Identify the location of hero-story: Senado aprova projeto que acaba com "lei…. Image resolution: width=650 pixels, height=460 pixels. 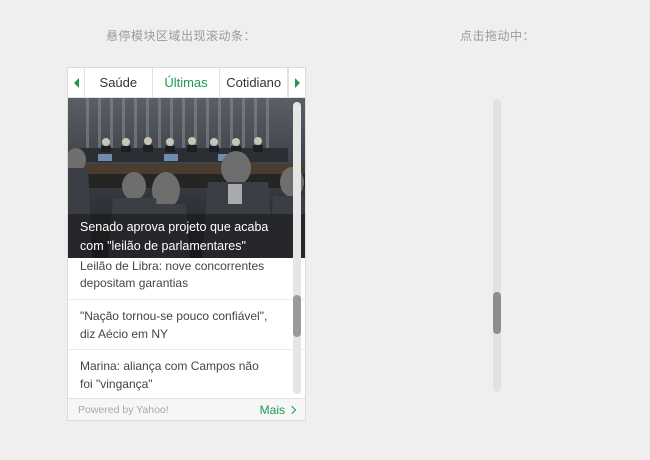
(186, 178).